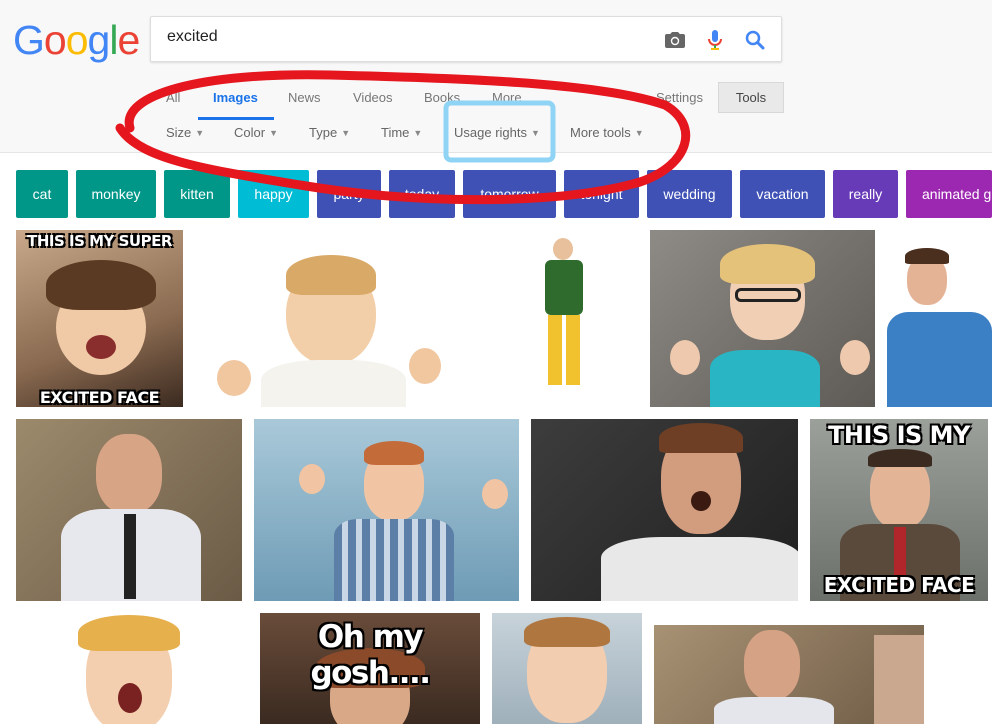  I want to click on meme-top-text: THIS IS MY, so click(899, 435).